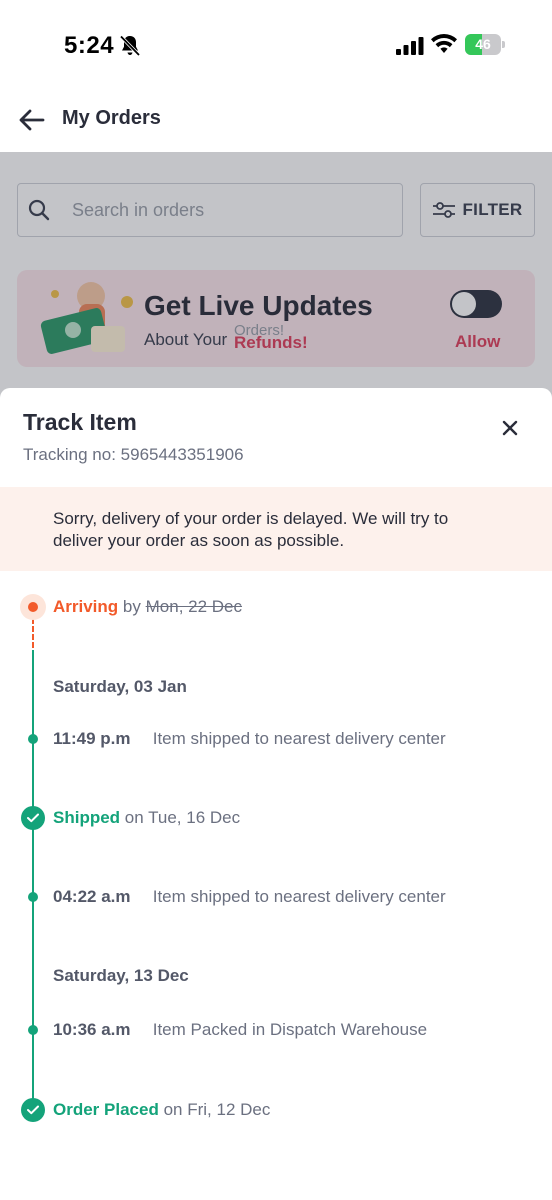 This screenshot has width=552, height=1200. Describe the element at coordinates (503, 44) in the screenshot. I see `battery-nub` at that location.